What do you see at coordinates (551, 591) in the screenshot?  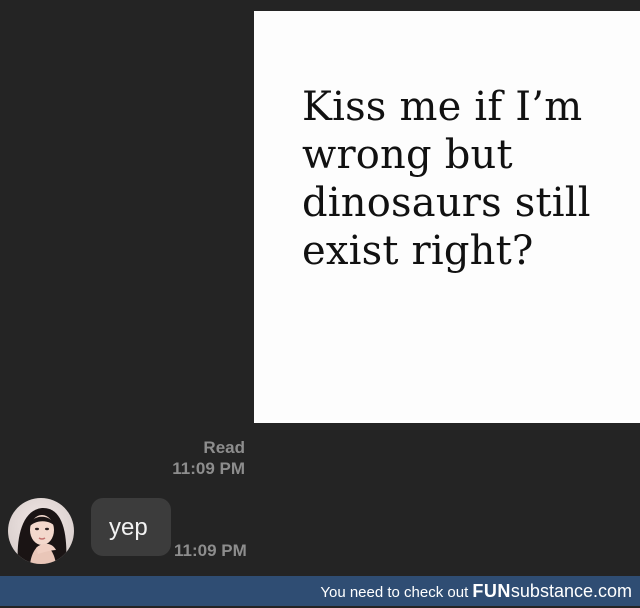 I see `watermark-brand-rest: substance` at bounding box center [551, 591].